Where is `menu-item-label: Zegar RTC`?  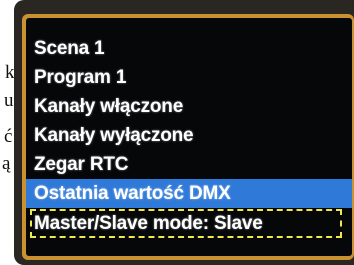
menu-item-label: Zegar RTC is located at coordinates (81, 164).